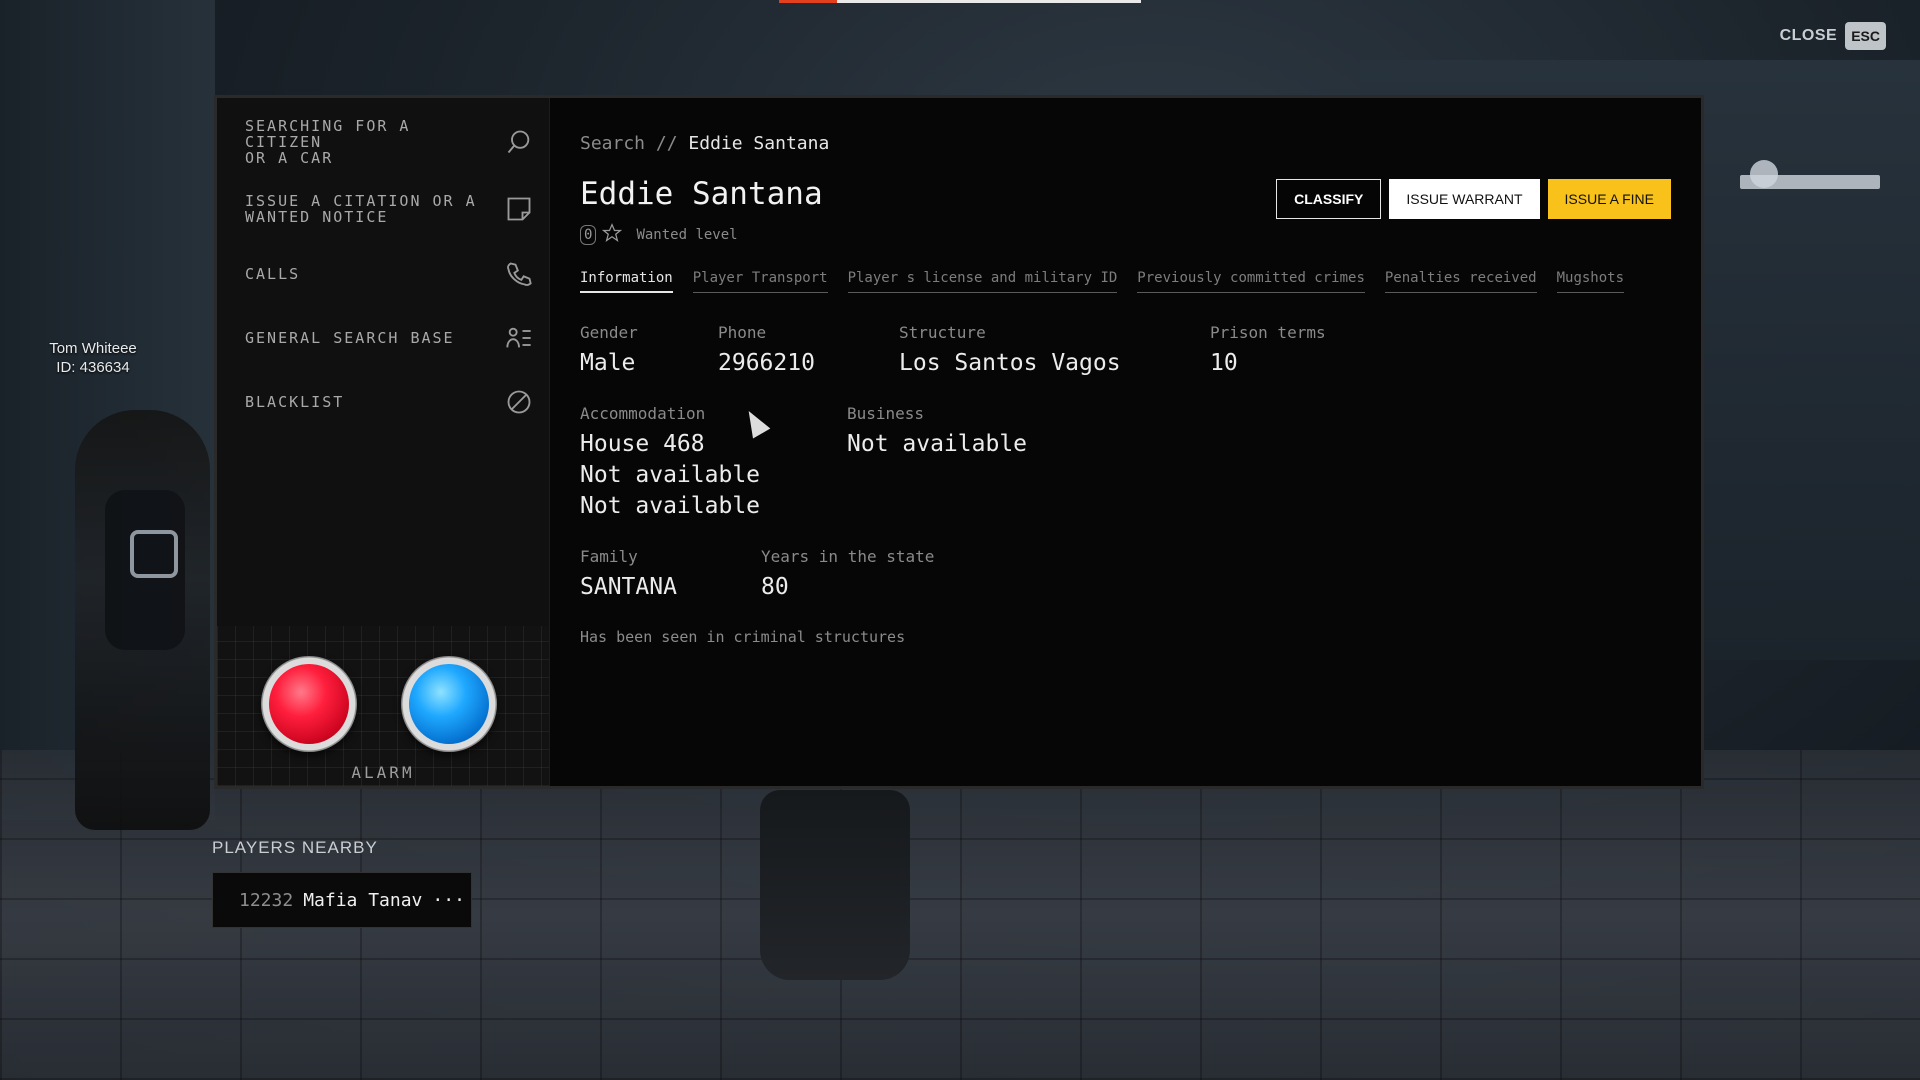  I want to click on star-icon, so click(612, 235).